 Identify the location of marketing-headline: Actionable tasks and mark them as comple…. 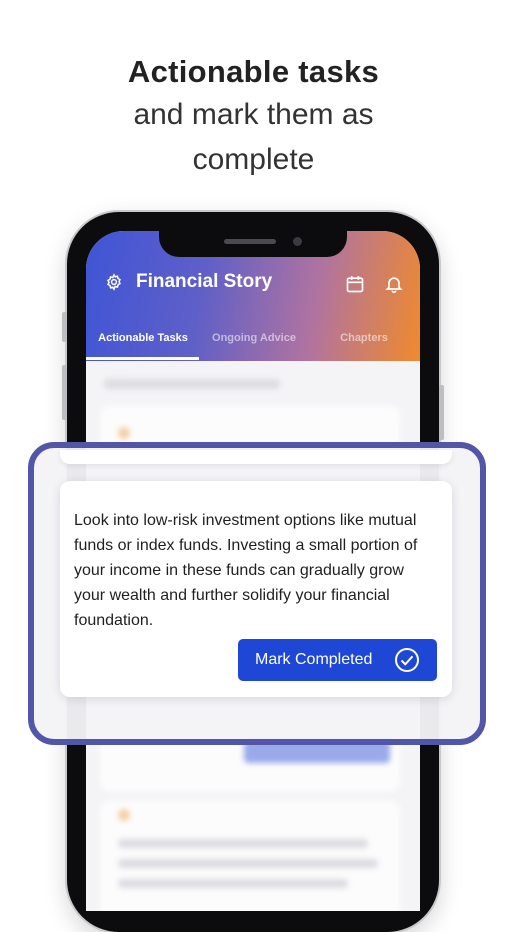
(253, 117).